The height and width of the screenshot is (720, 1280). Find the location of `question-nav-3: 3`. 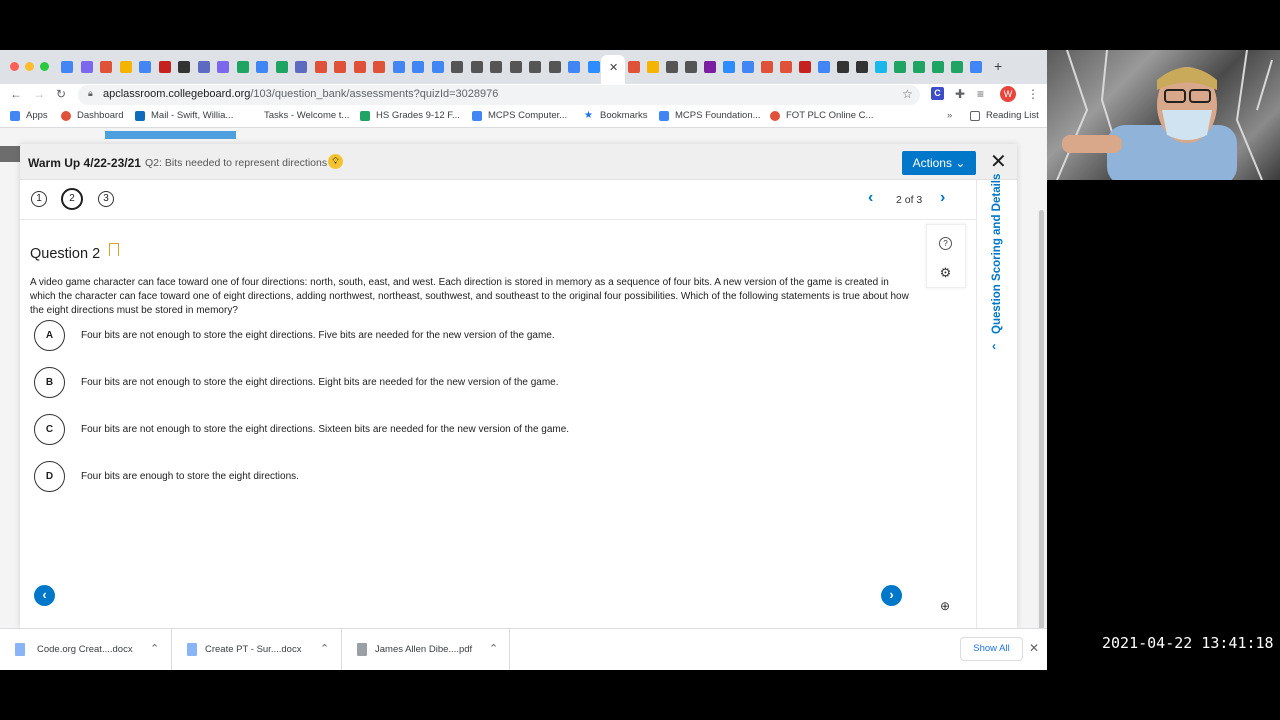

question-nav-3: 3 is located at coordinates (106, 199).